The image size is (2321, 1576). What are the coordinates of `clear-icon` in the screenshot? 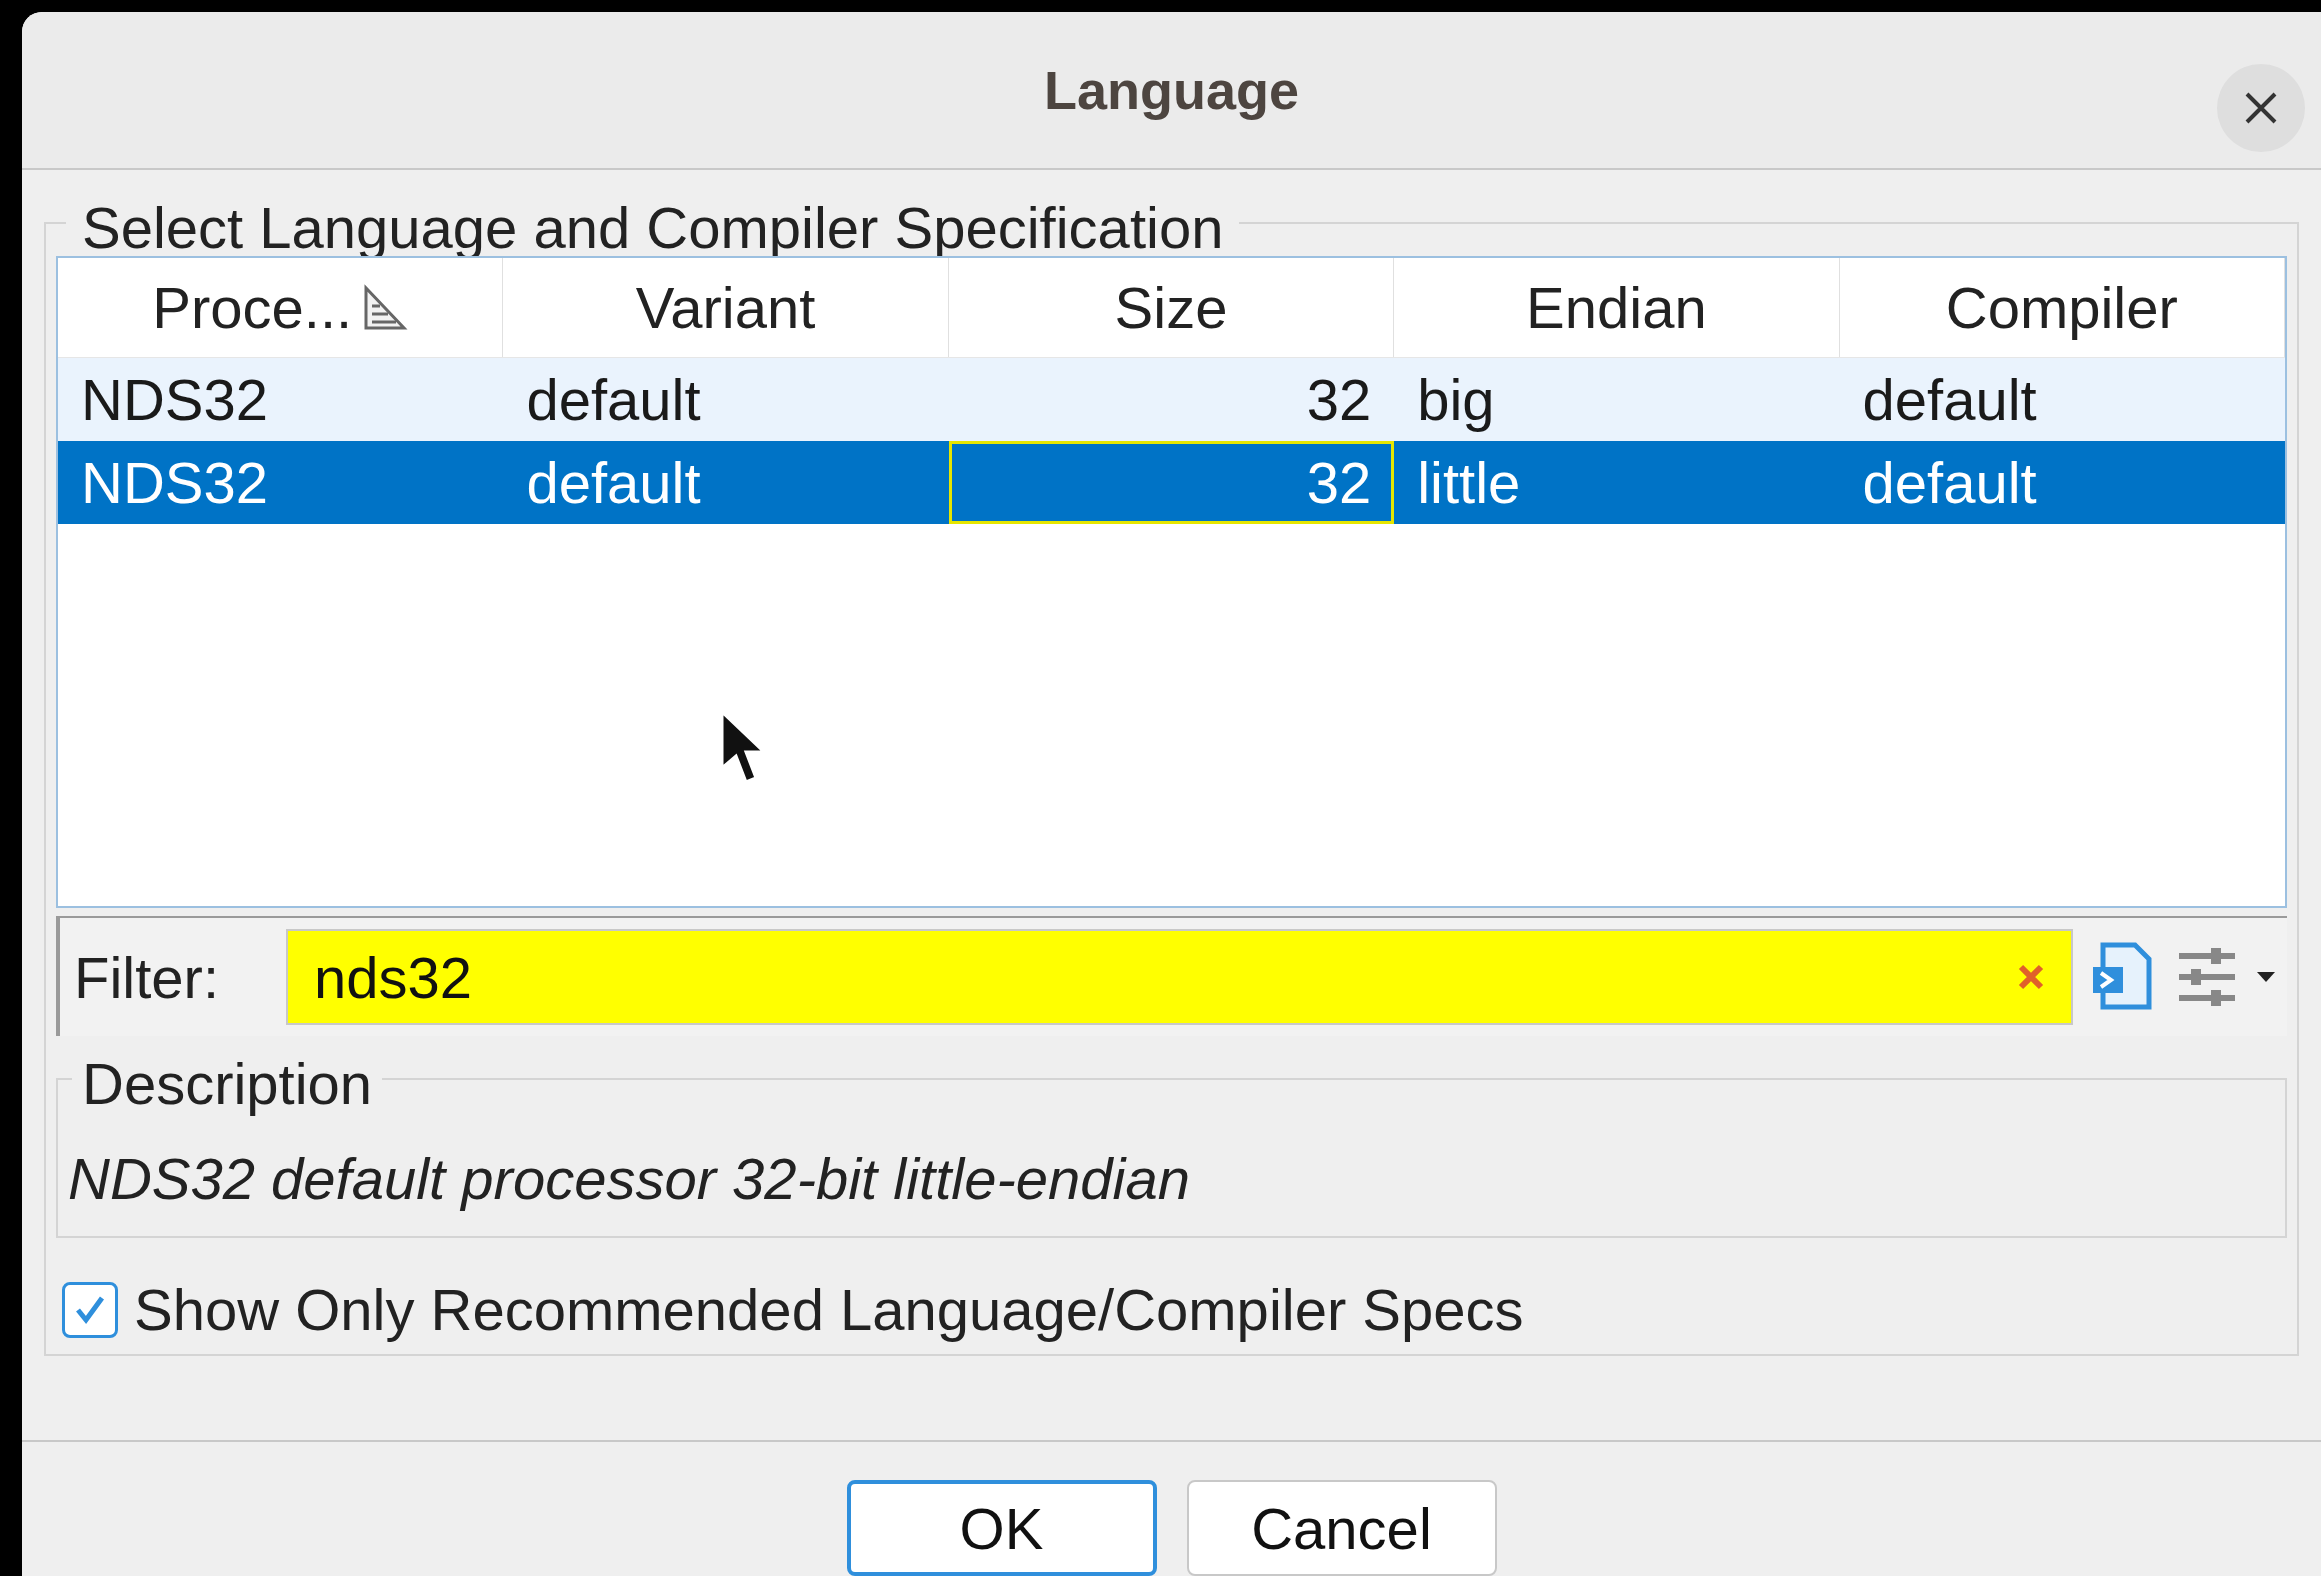 It's located at (2031, 977).